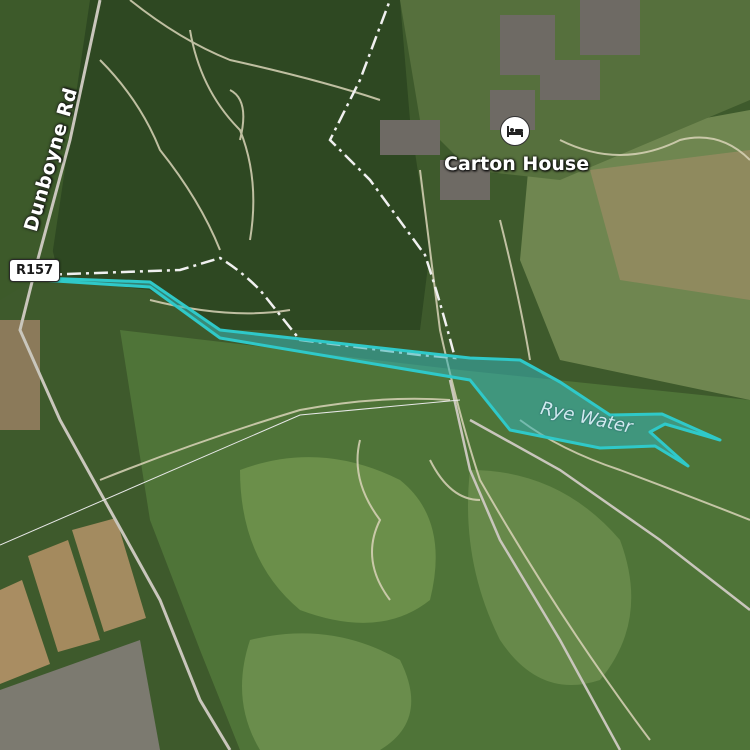 Image resolution: width=750 pixels, height=750 pixels. I want to click on farm-field, so click(20, 375).